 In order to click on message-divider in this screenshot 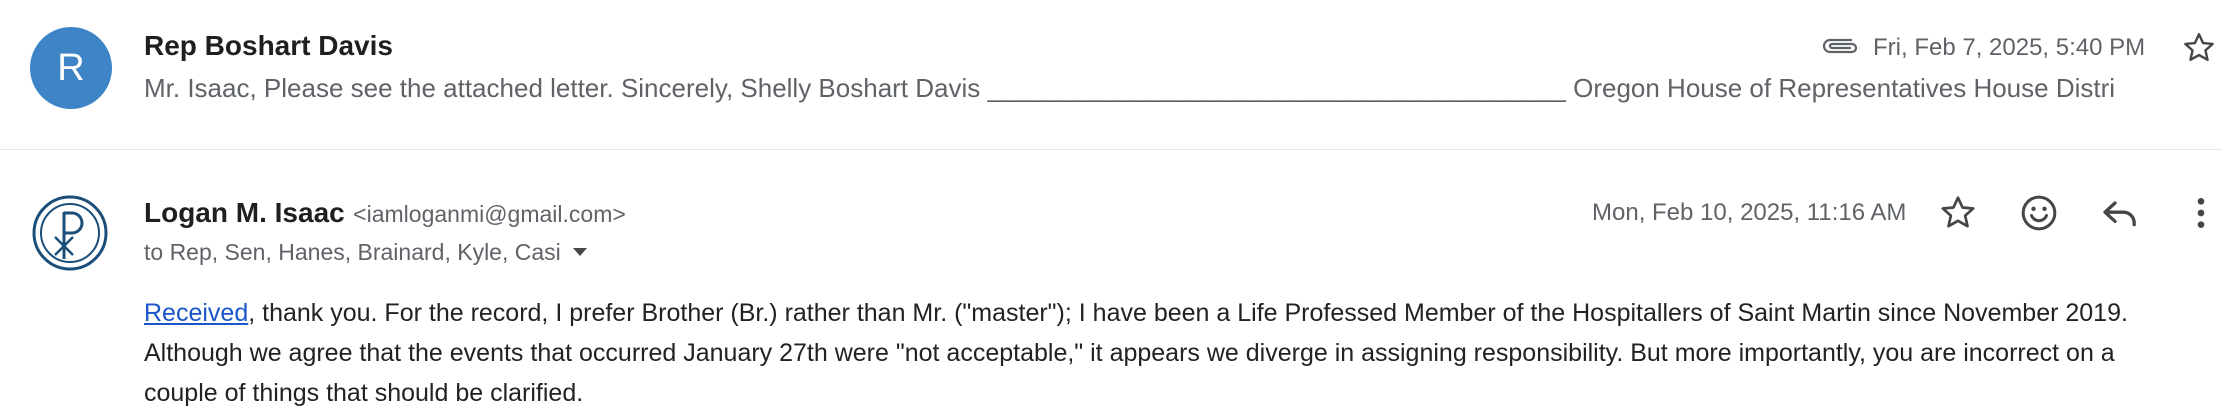, I will do `click(1111, 149)`.